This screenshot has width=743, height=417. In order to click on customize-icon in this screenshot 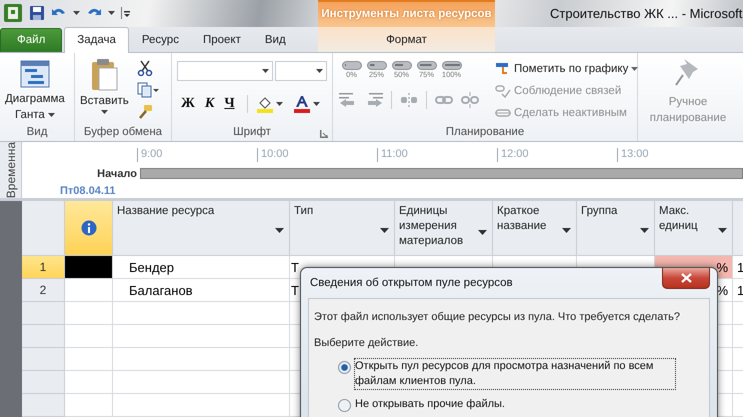, I will do `click(125, 13)`.